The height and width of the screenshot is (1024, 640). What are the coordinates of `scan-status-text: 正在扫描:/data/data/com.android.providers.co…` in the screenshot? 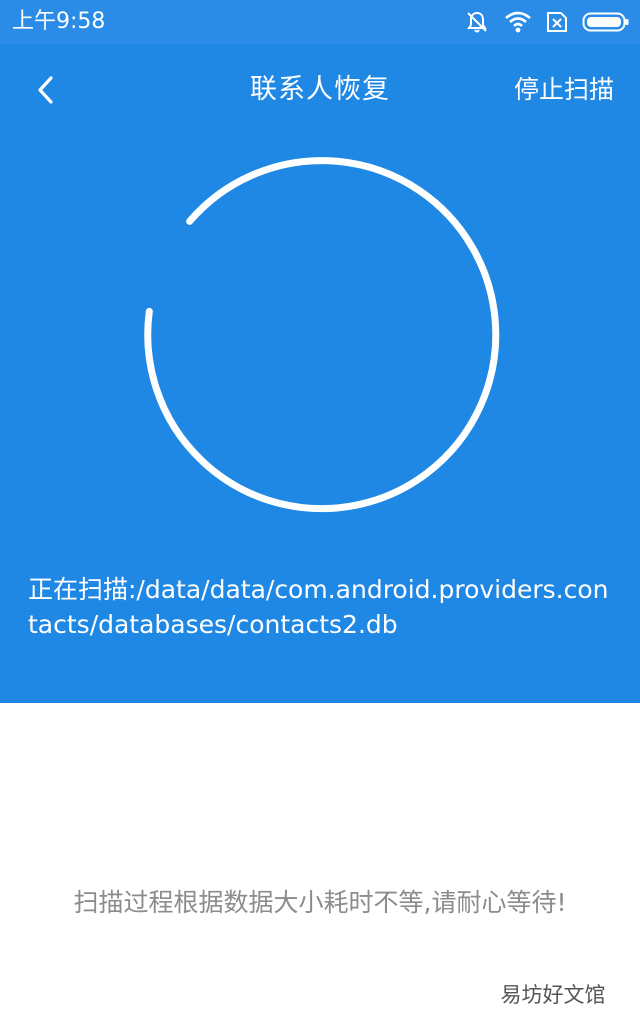 It's located at (318, 607).